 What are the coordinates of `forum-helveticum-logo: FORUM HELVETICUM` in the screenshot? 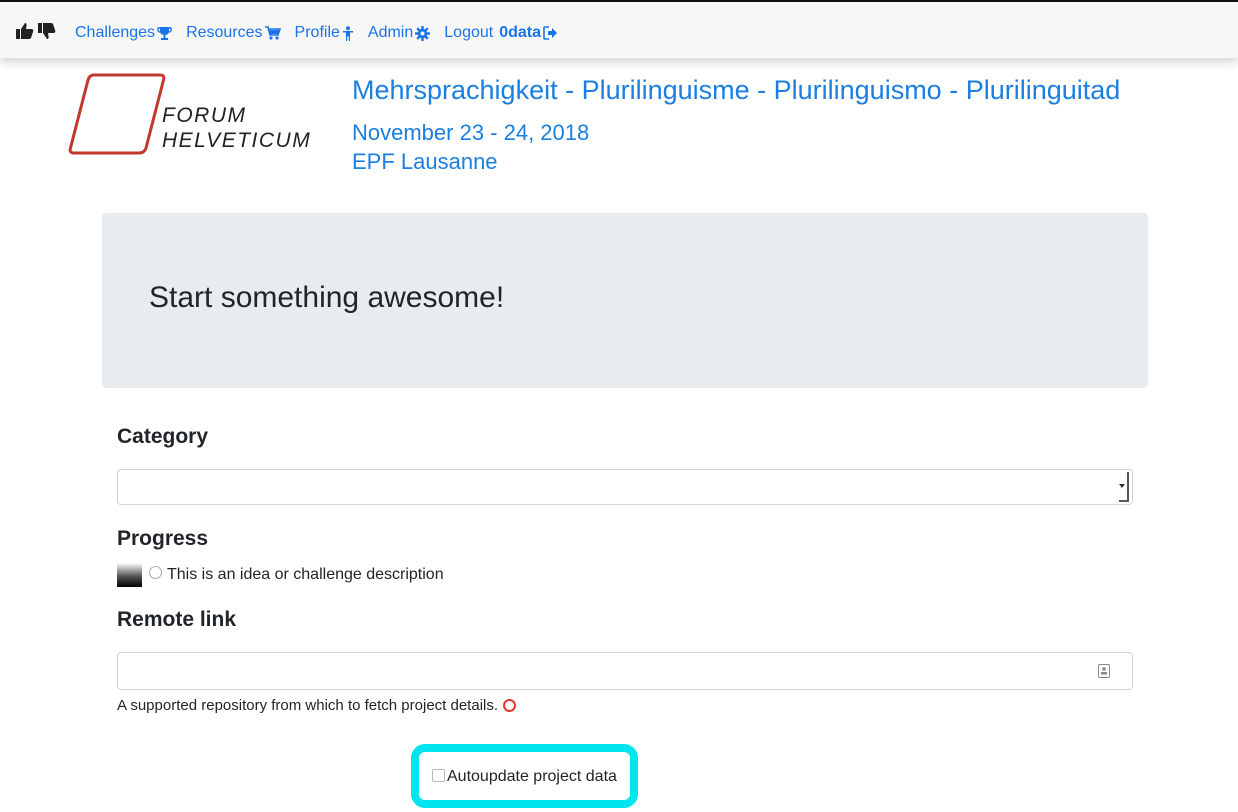 It's located at (193, 115).